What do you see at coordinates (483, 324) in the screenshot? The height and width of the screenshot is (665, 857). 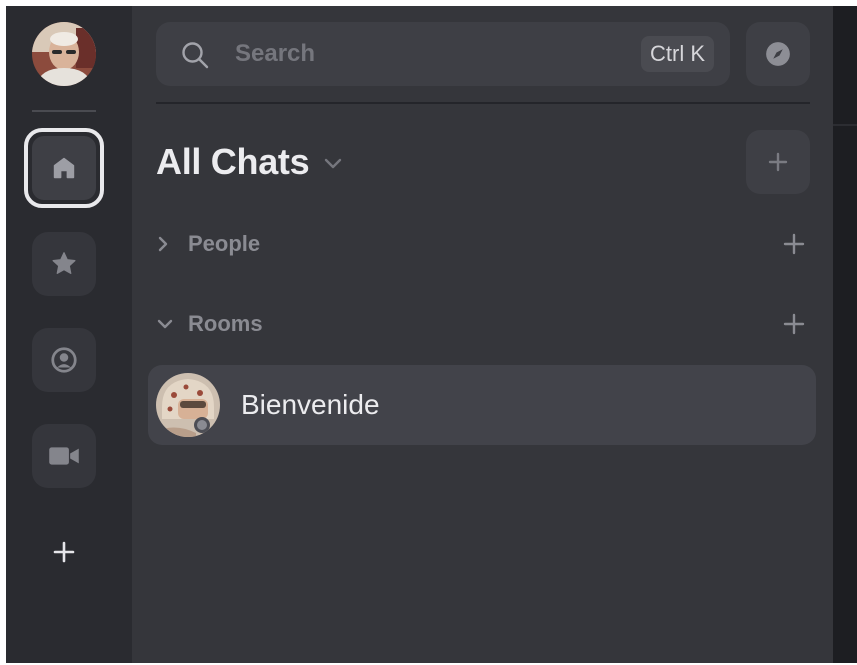 I see `section-rooms: Rooms` at bounding box center [483, 324].